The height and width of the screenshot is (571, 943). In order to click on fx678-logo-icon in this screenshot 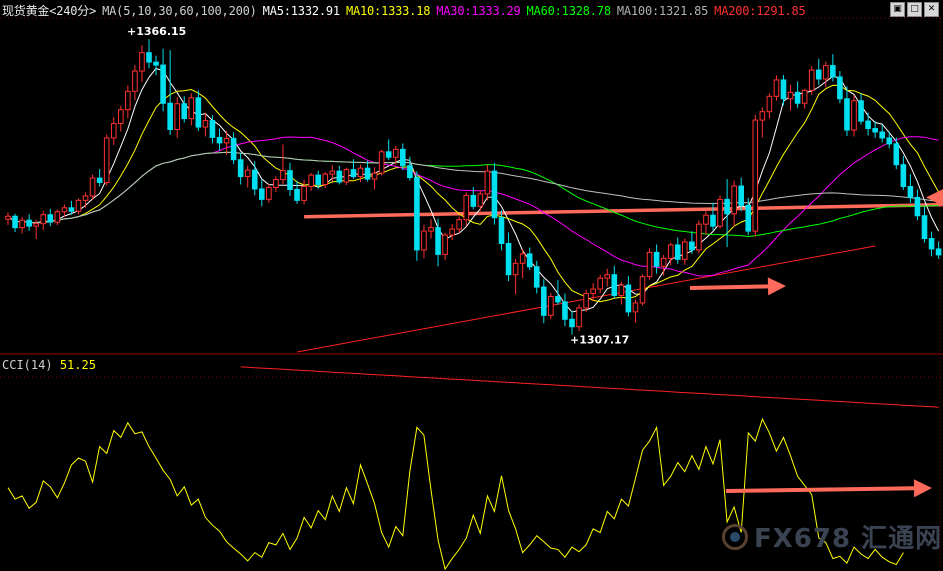, I will do `click(735, 536)`.